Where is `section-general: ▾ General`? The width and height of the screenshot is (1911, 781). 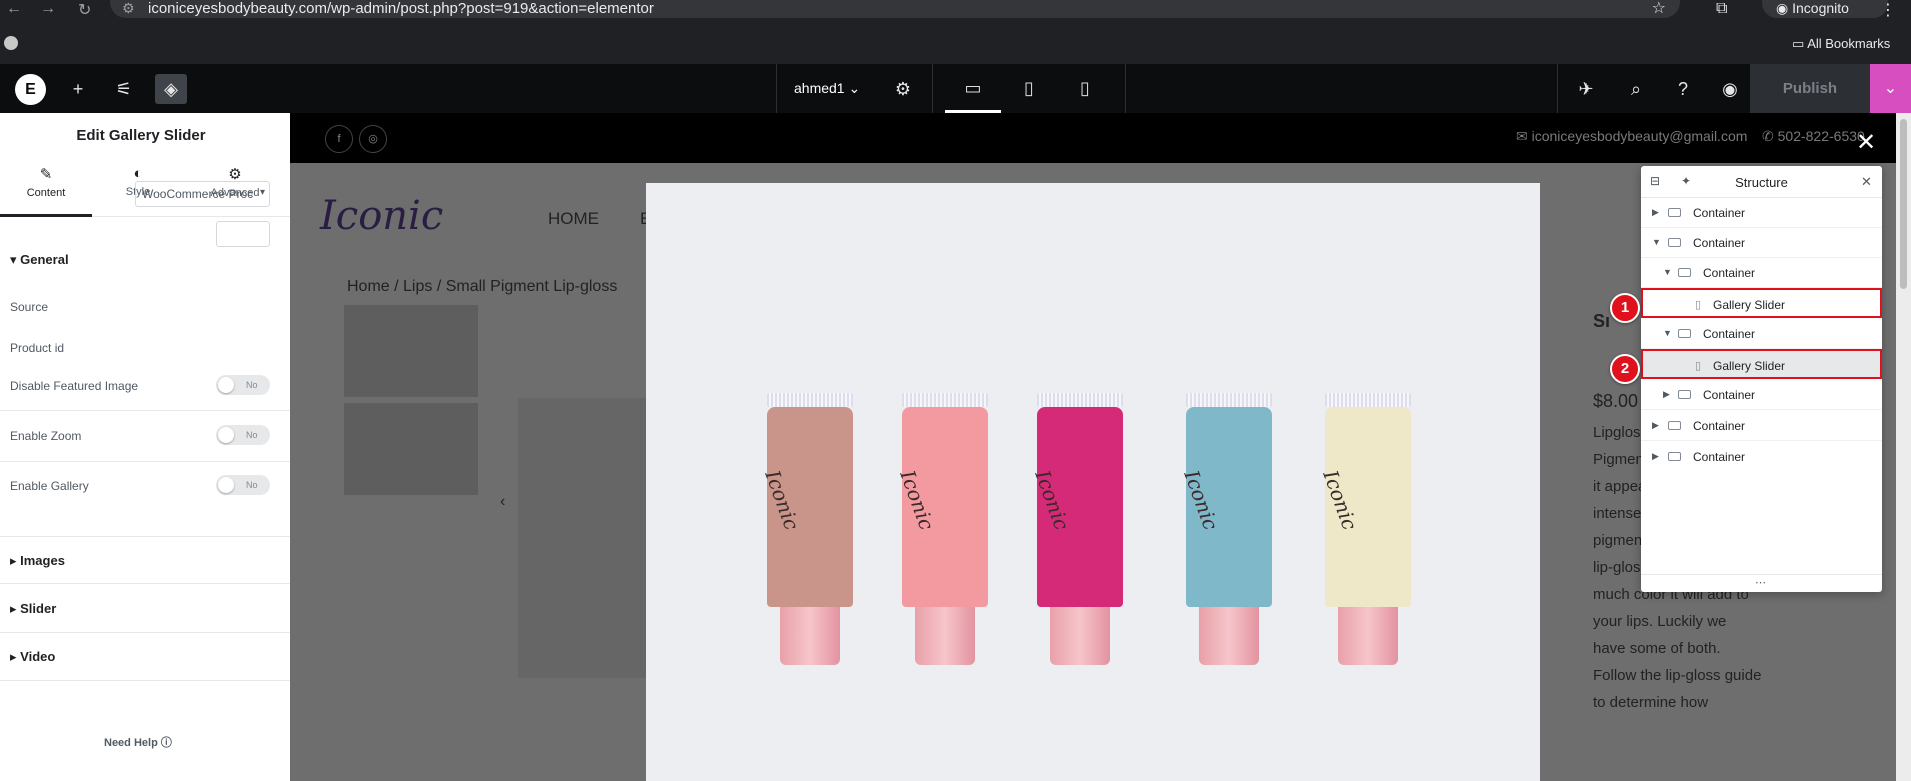 section-general: ▾ General is located at coordinates (39, 260).